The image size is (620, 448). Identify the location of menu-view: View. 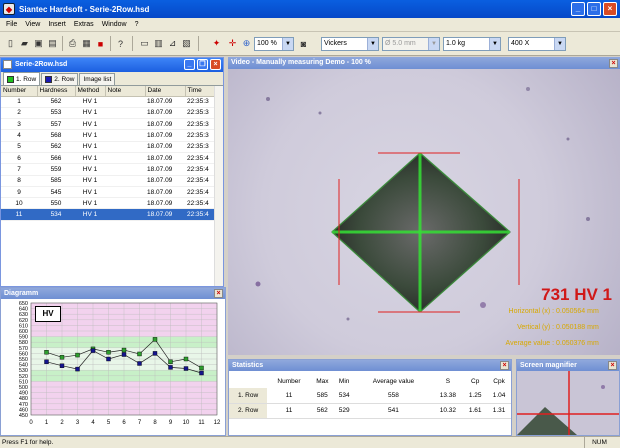
(32, 24).